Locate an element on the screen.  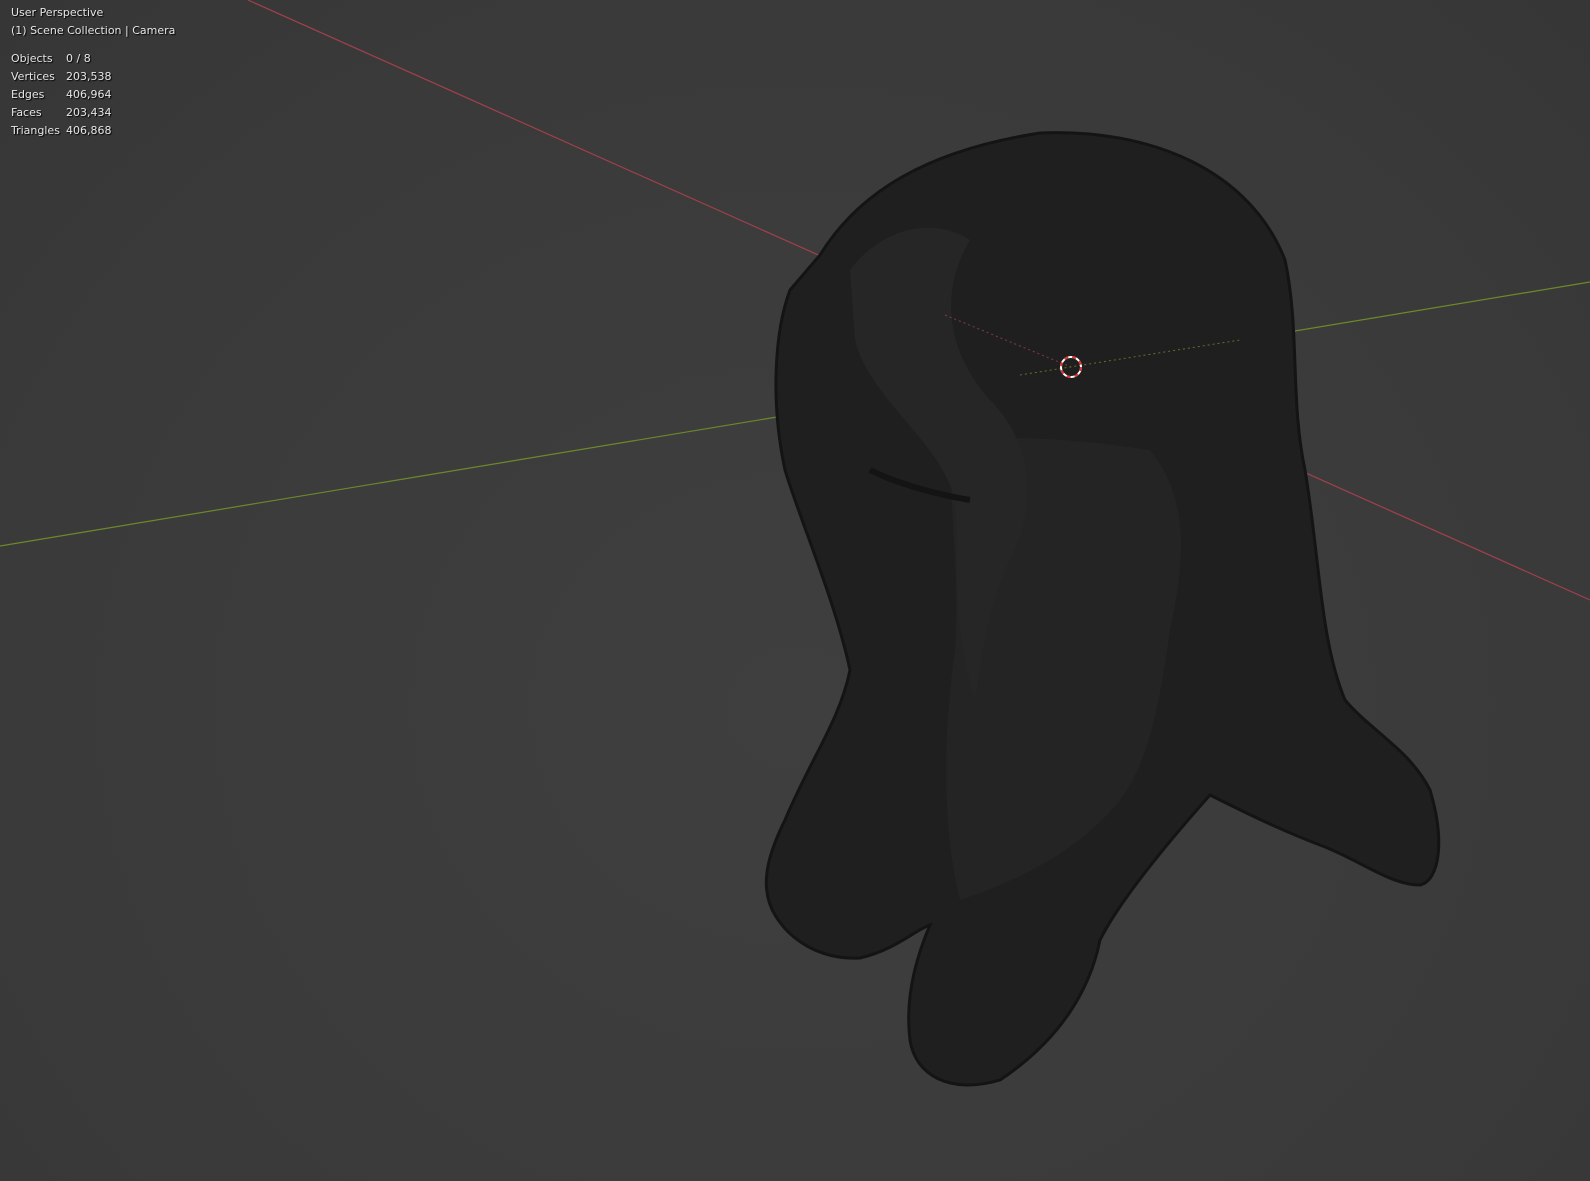
stat-label: Objects is located at coordinates (32, 58).